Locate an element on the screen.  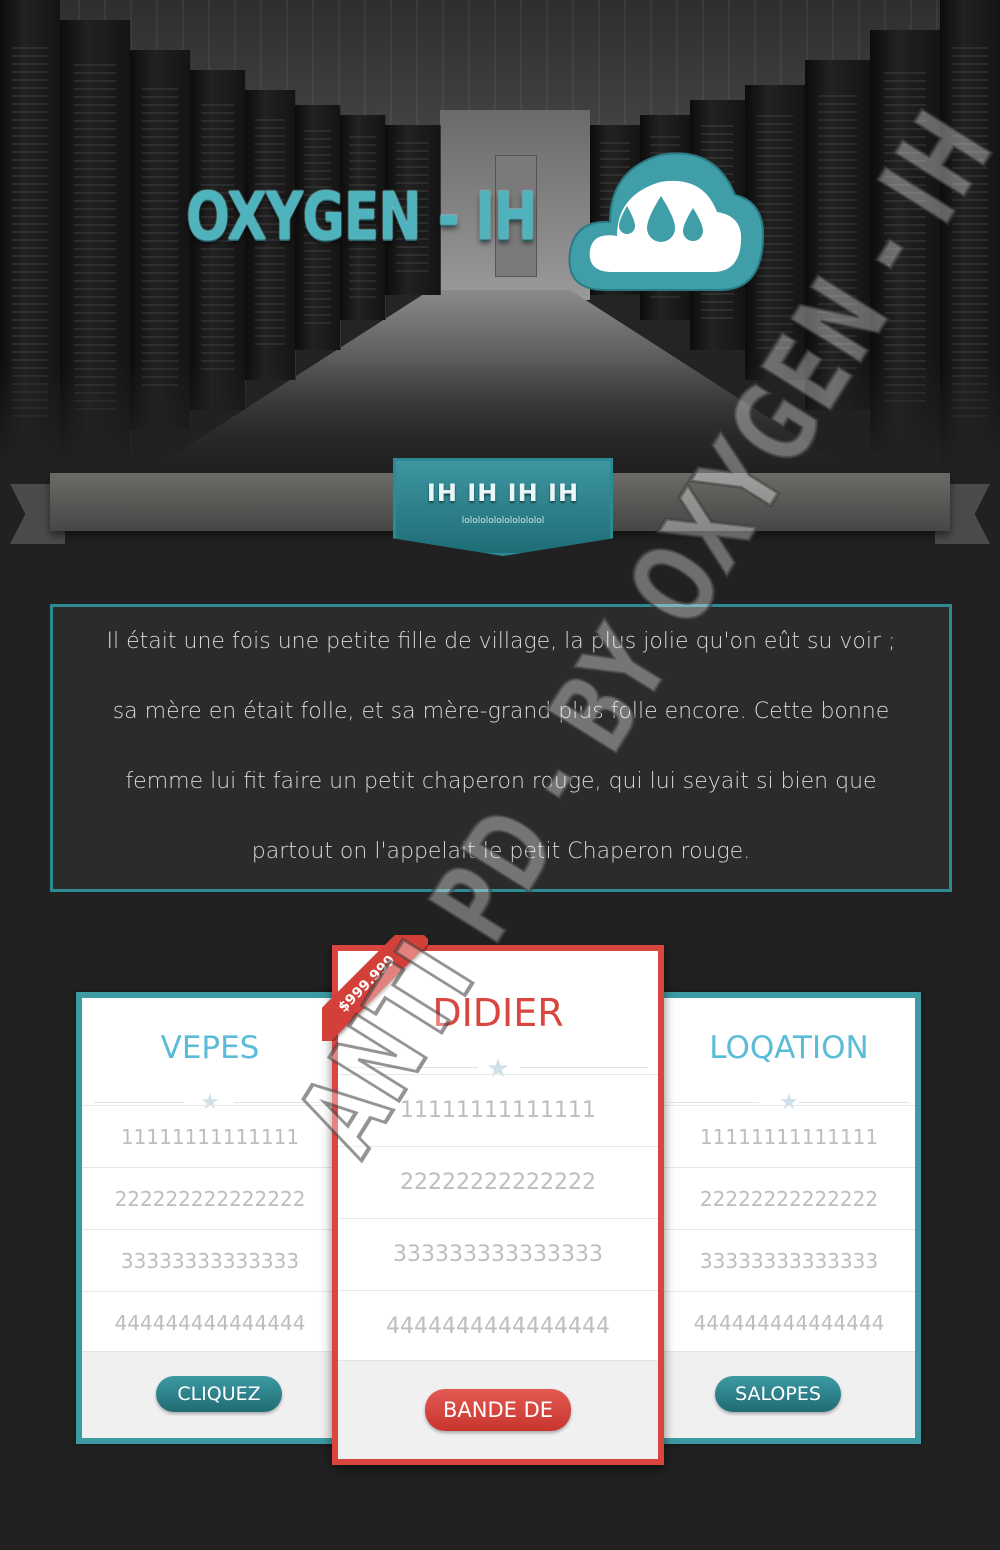
ribbon-badge: IH IH IH IH lolololololololololol is located at coordinates (503, 507).